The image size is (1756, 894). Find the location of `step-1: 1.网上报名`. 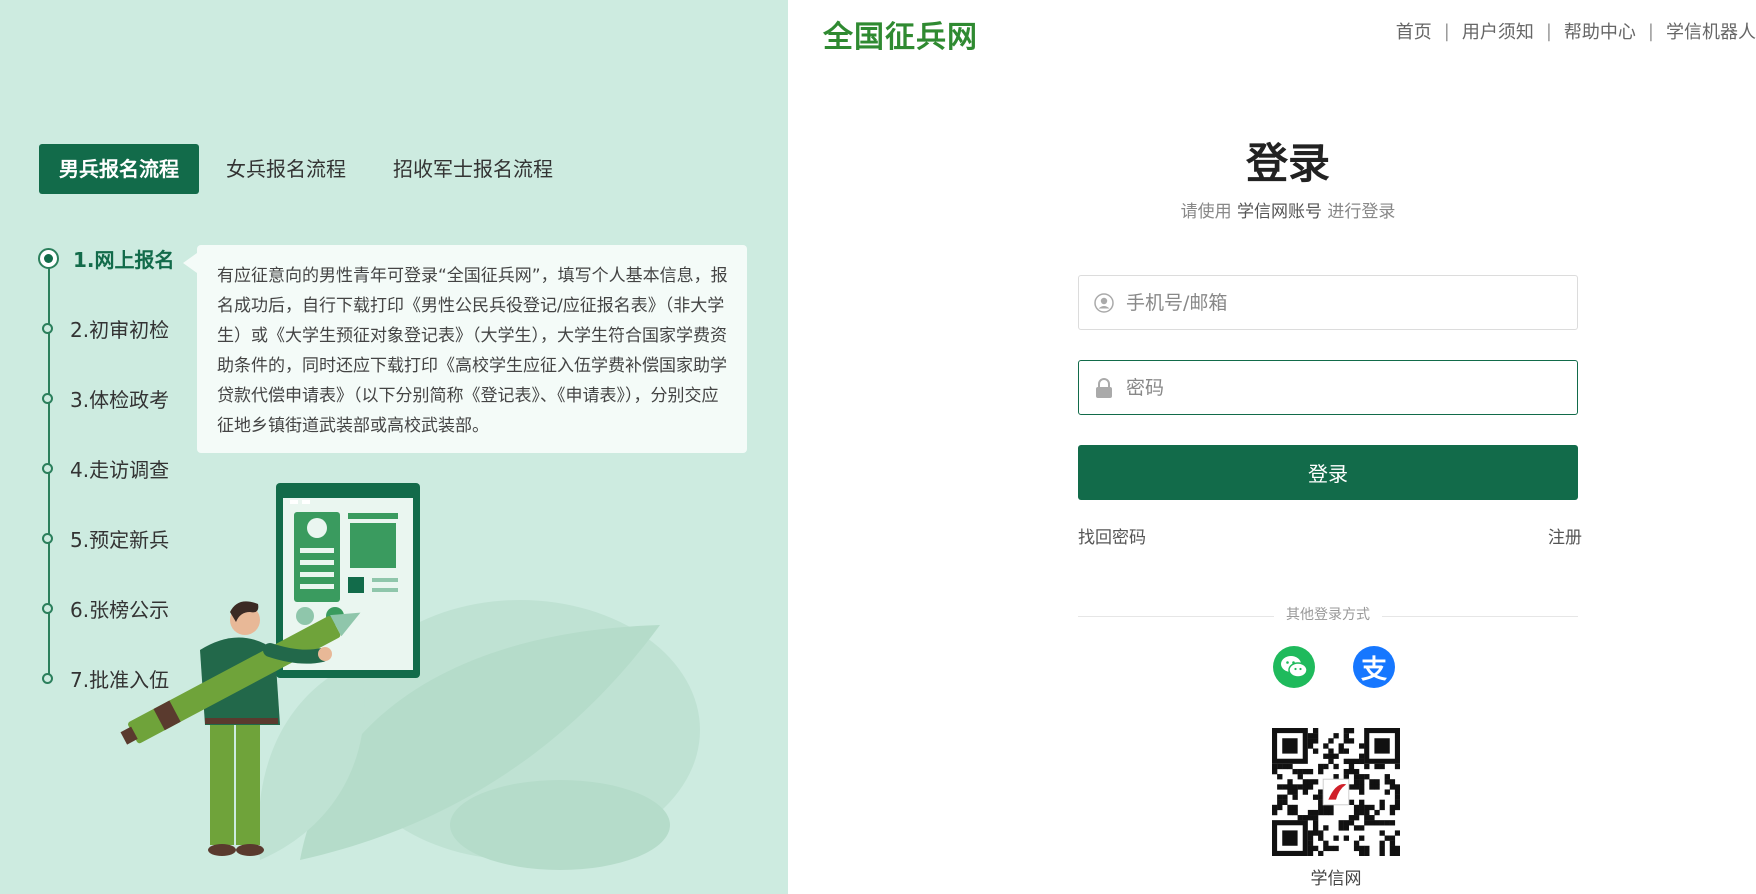

step-1: 1.网上报名 is located at coordinates (104, 258).